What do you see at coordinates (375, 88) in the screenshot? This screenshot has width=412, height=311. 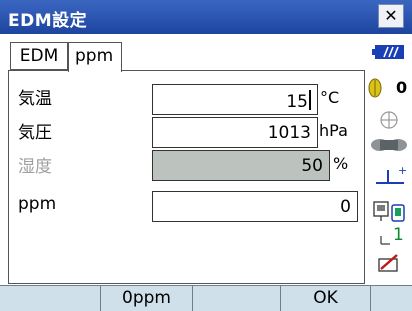 I see `prism-target-icon` at bounding box center [375, 88].